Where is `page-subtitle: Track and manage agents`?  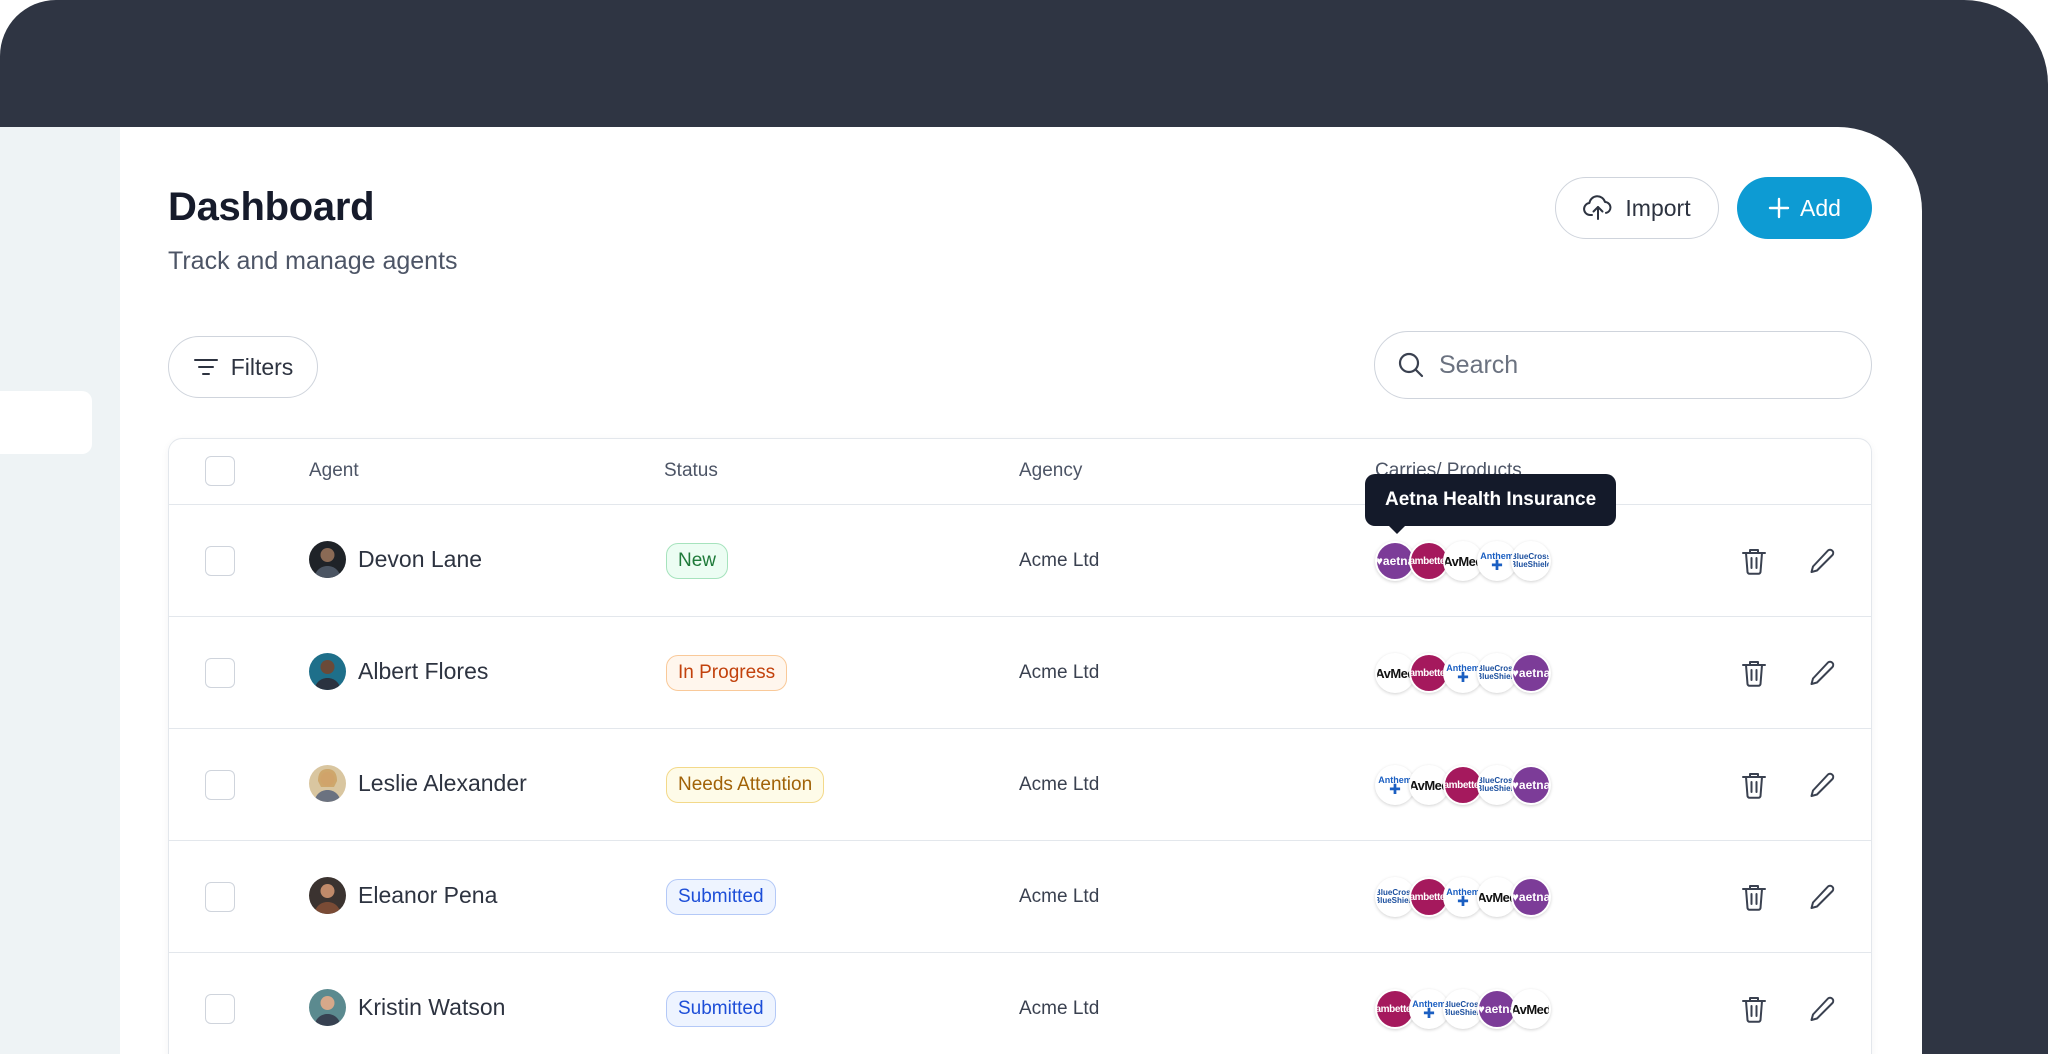
page-subtitle: Track and manage agents is located at coordinates (313, 261).